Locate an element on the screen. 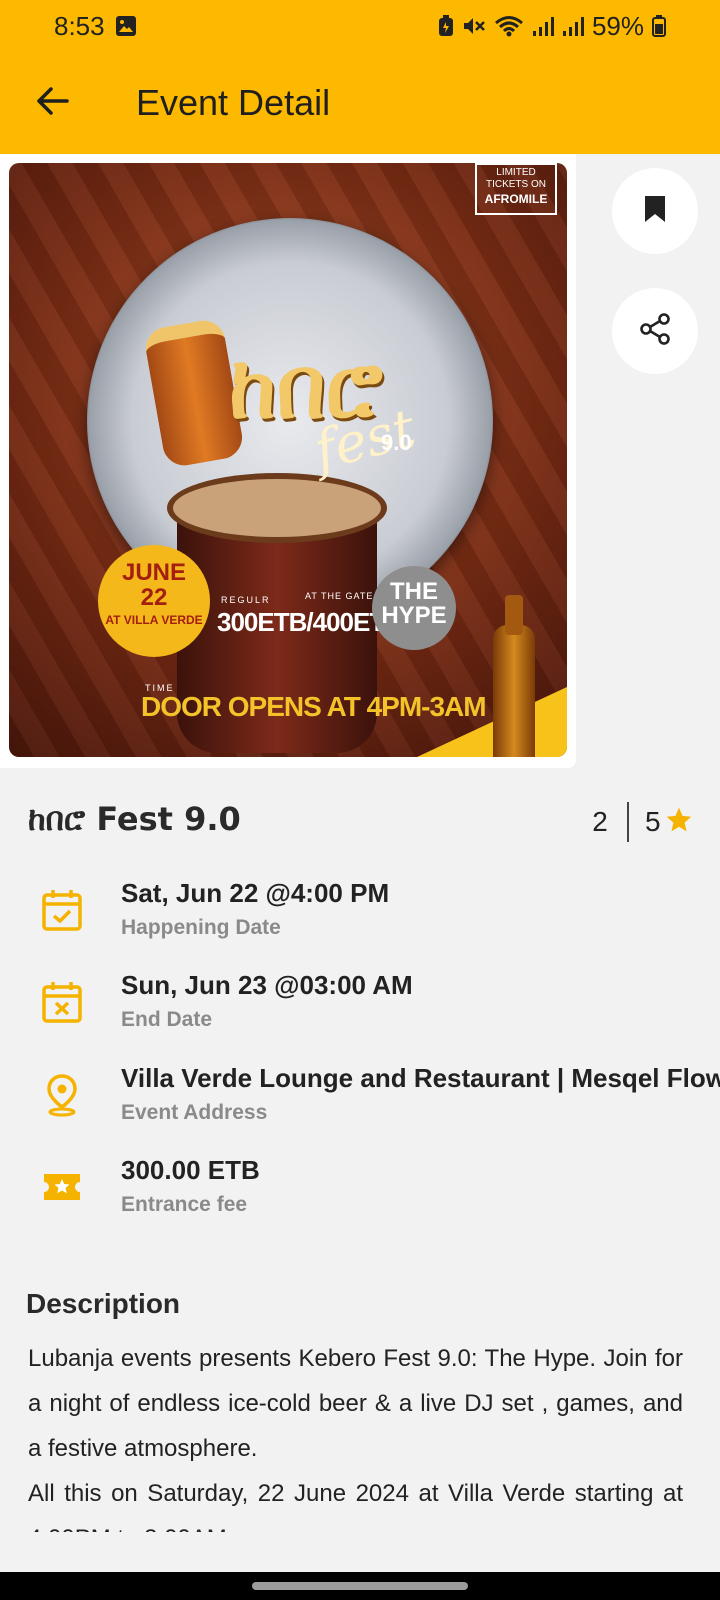 This screenshot has height=1600, width=720. poster-date-day: 22 is located at coordinates (154, 597).